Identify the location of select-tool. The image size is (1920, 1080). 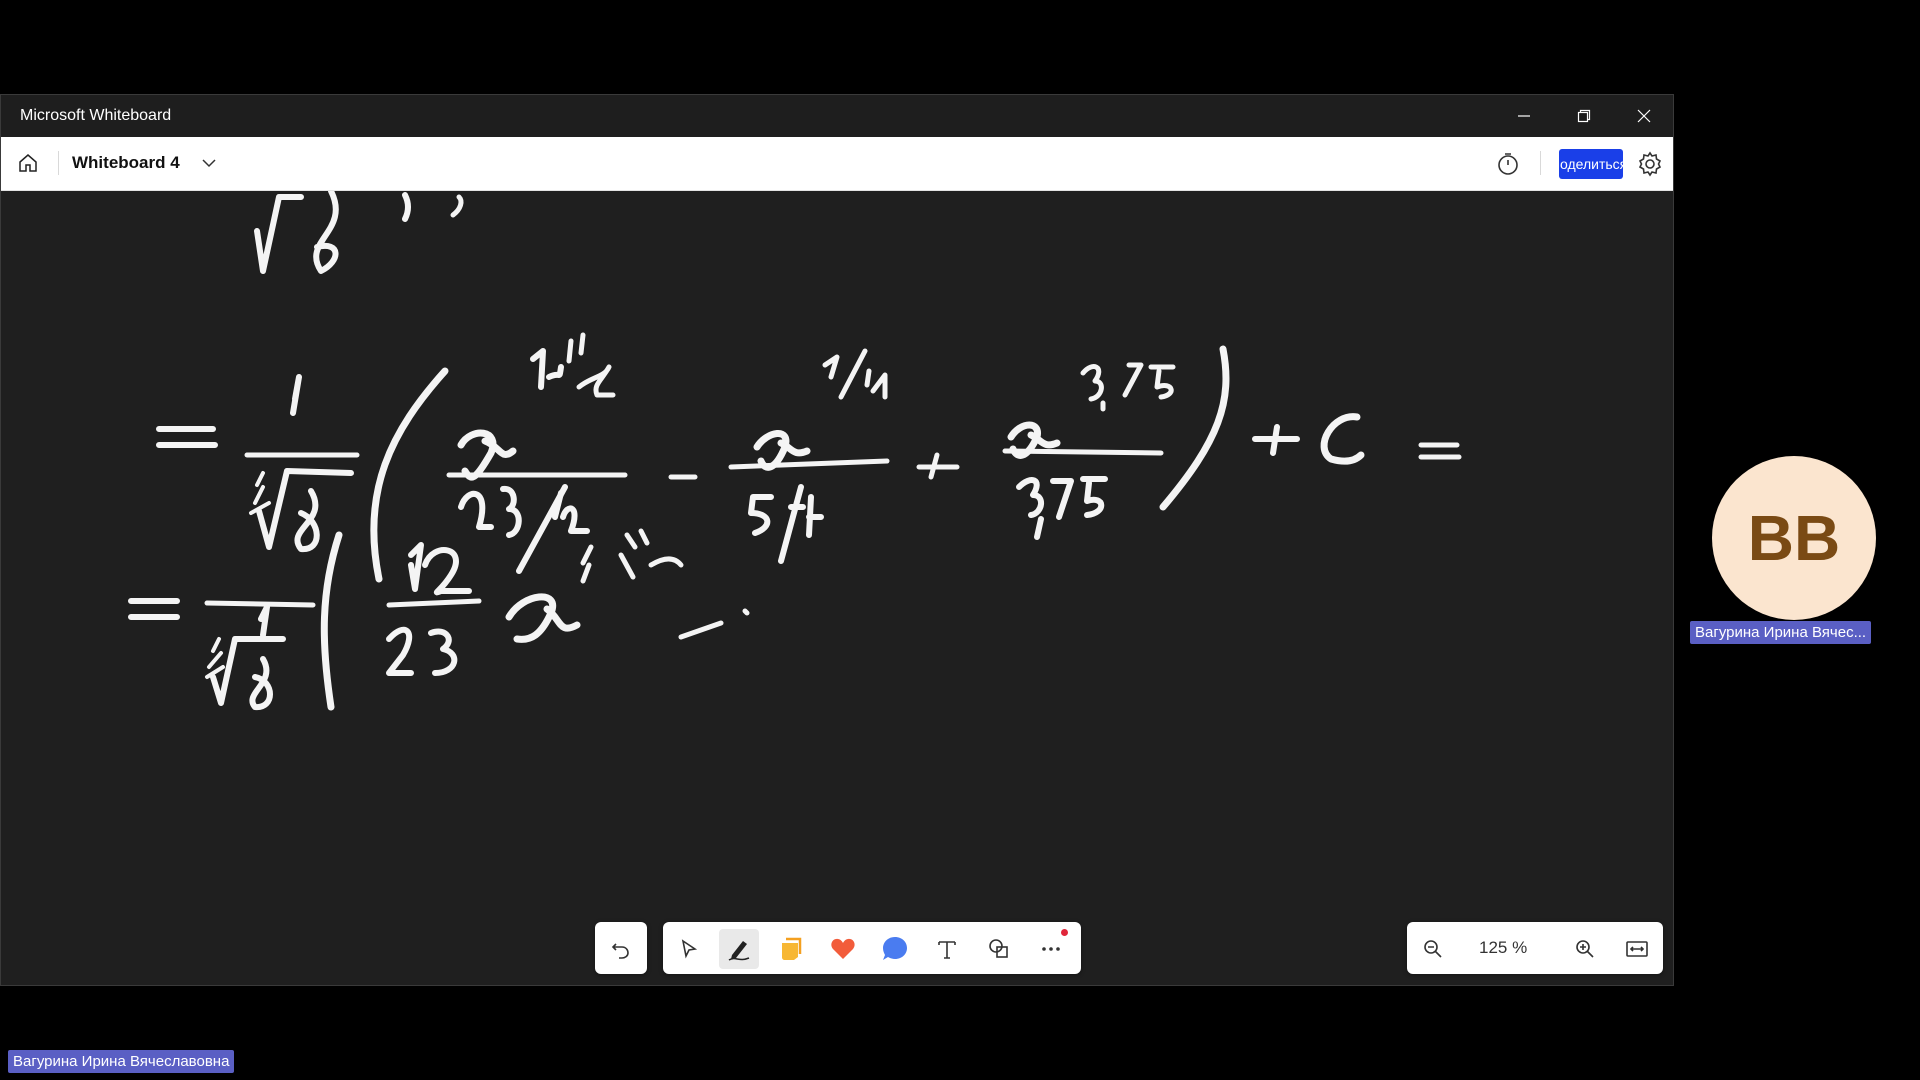
(689, 949).